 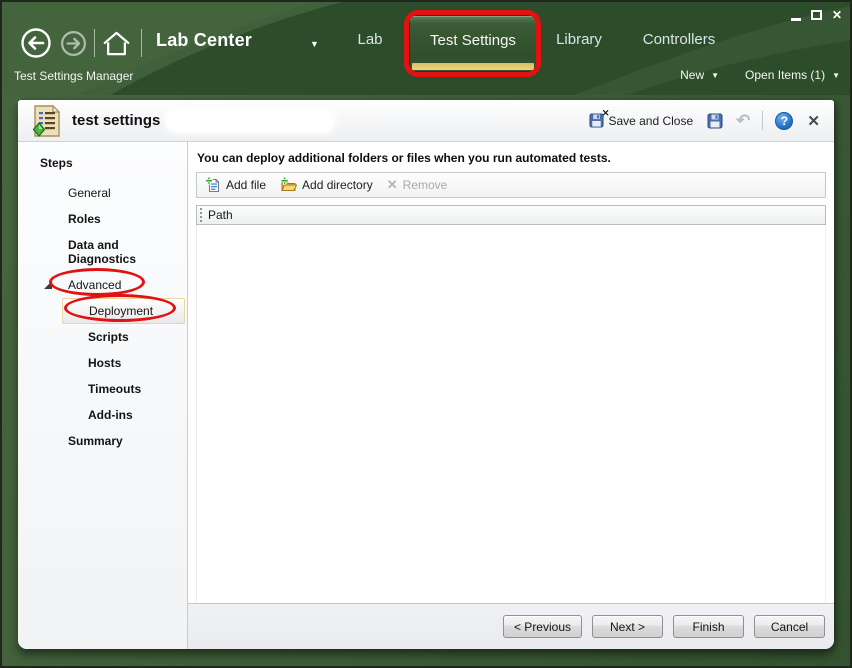 I want to click on open-items-menu-label: Open Items (1), so click(x=785, y=75).